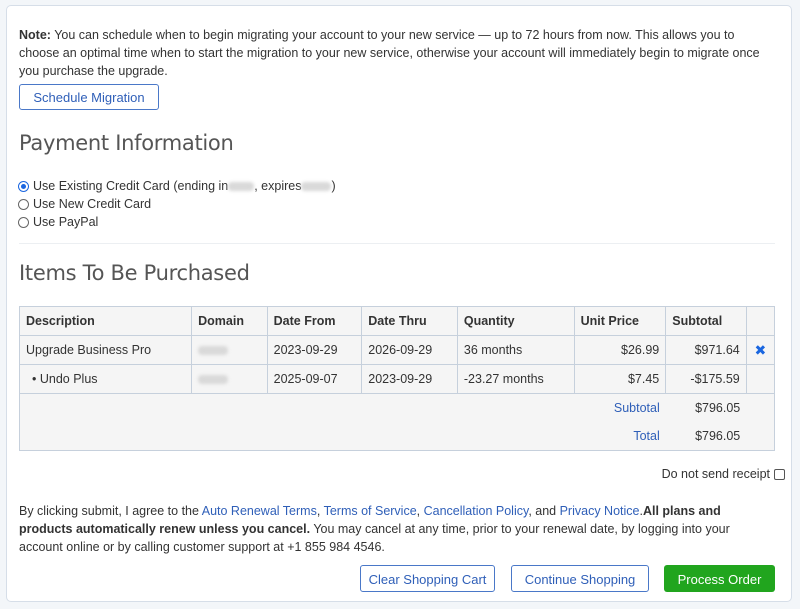 The width and height of the screenshot is (800, 609). Describe the element at coordinates (131, 186) in the screenshot. I see `existing-card-label: Use Existing Credit Card (ending in` at that location.